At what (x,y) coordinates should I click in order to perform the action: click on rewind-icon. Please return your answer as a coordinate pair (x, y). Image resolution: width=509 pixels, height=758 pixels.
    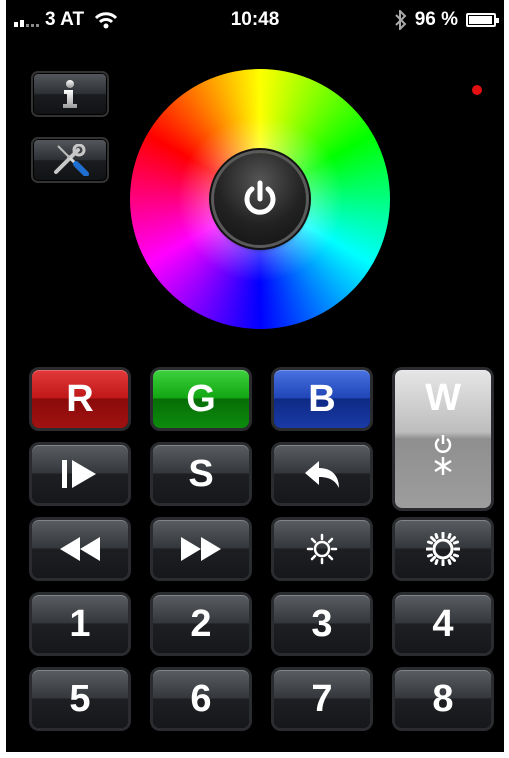
    Looking at the image, I should click on (80, 549).